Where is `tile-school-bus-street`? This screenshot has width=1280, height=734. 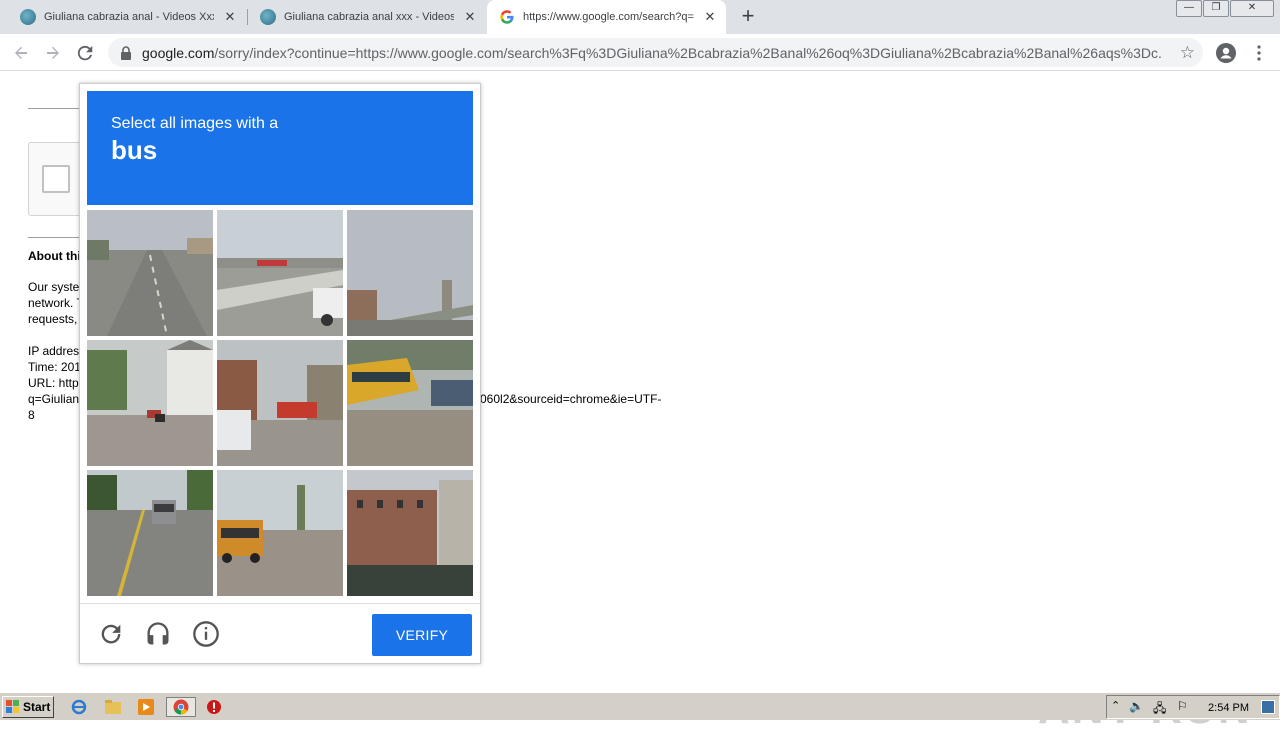
tile-school-bus-street is located at coordinates (280, 533).